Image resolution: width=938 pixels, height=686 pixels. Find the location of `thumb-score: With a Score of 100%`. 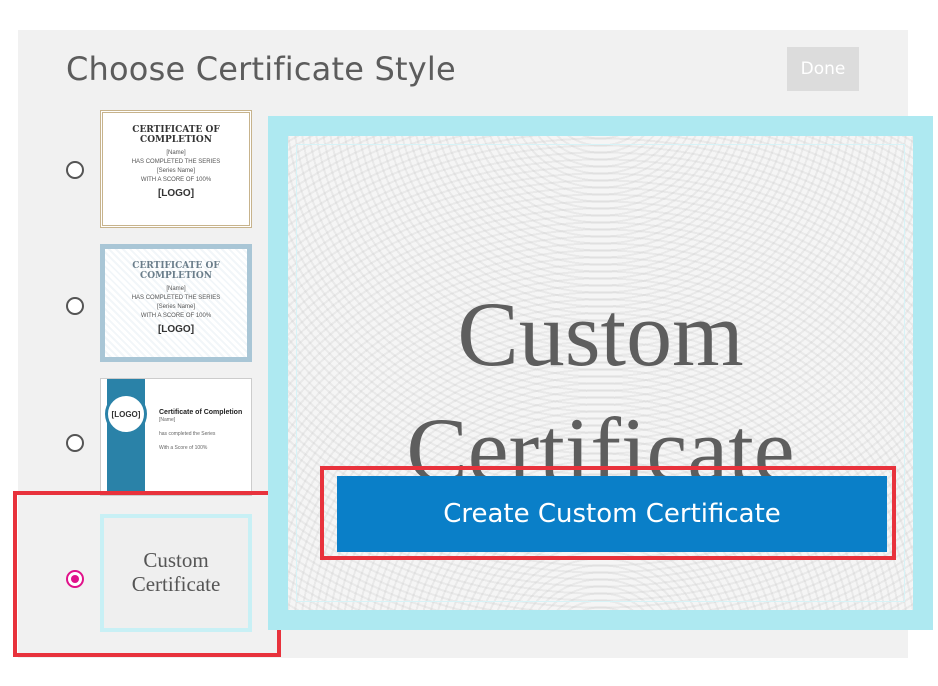

thumb-score: With a Score of 100% is located at coordinates (183, 448).